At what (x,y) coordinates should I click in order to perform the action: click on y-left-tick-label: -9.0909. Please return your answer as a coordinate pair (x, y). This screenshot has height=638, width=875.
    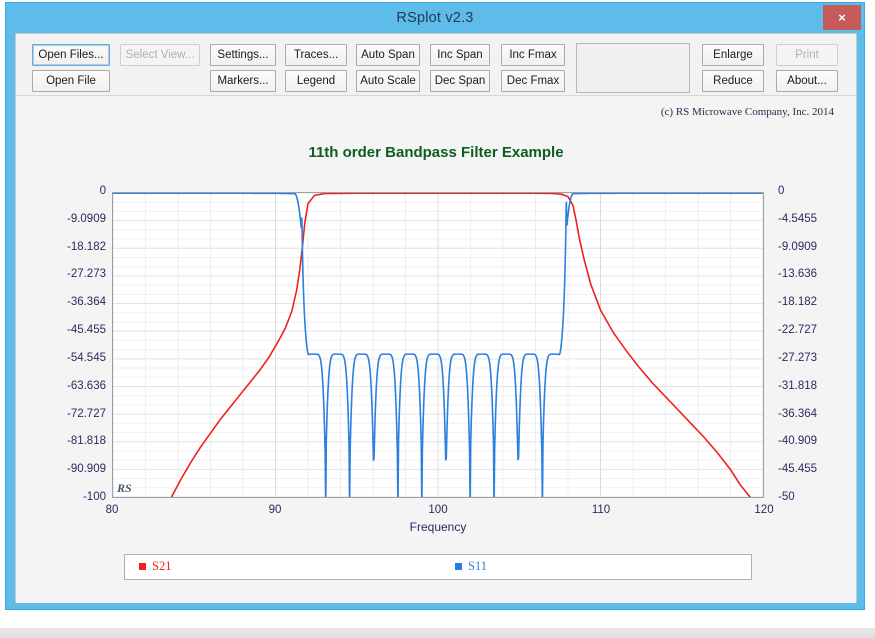
    Looking at the image, I should click on (86, 218).